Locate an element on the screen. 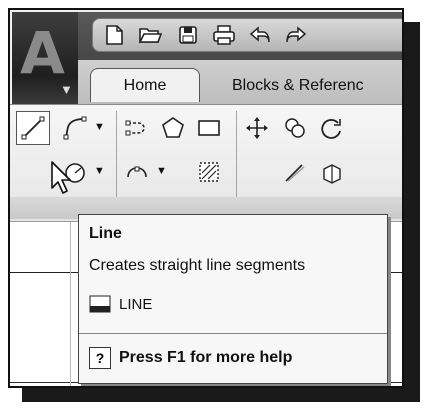 The height and width of the screenshot is (408, 428). chevron-down-icon: ▼ is located at coordinates (66, 89).